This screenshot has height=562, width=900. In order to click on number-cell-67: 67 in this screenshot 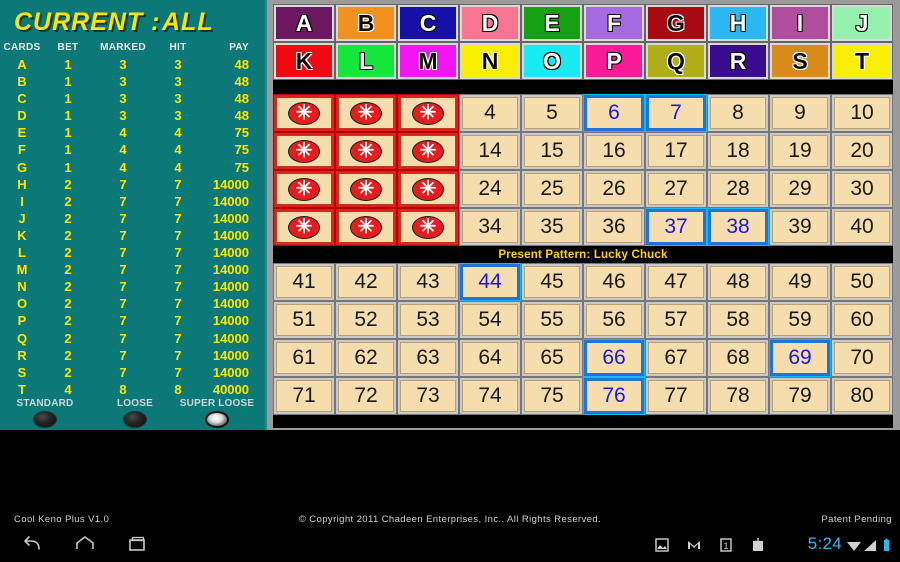, I will do `click(676, 358)`.